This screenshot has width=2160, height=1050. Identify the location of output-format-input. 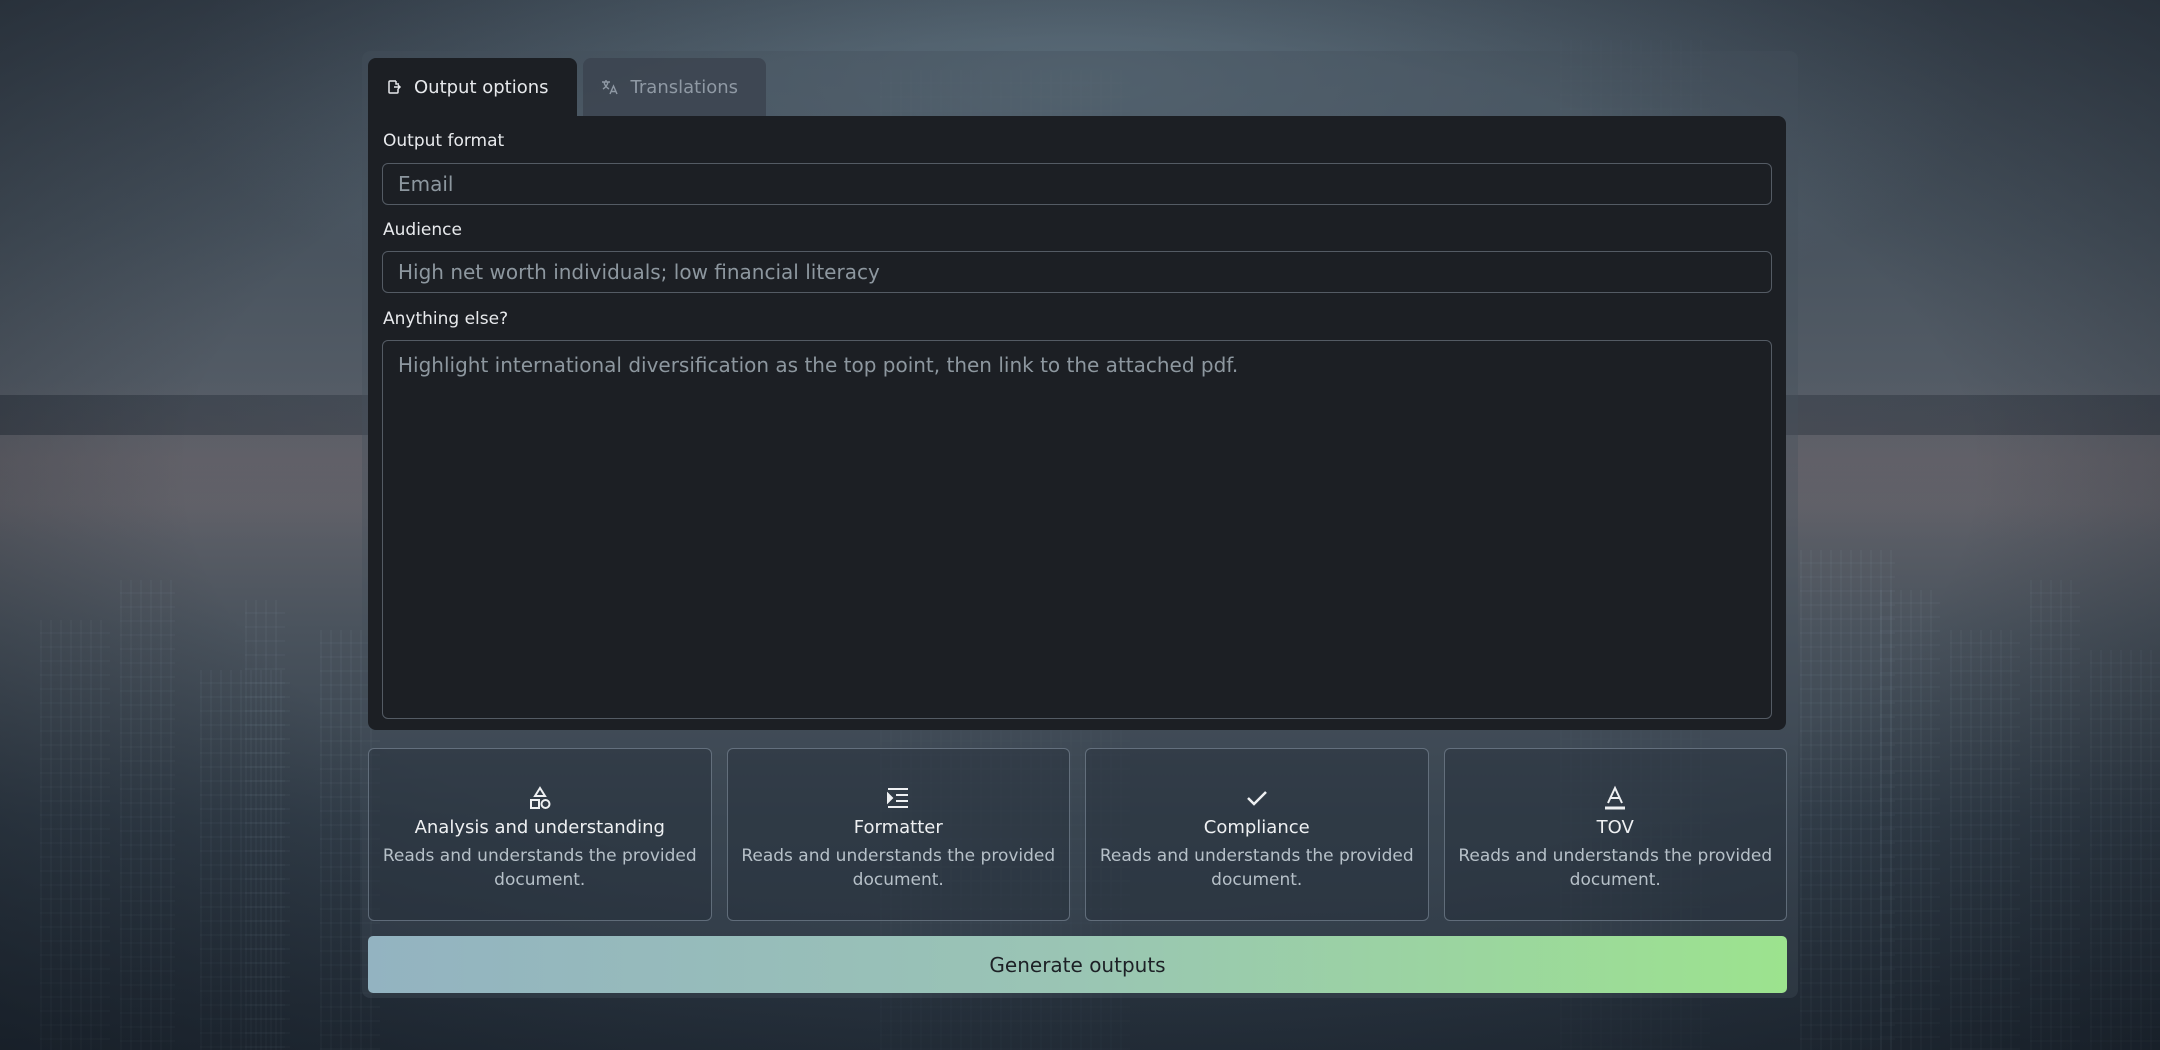
(1077, 184).